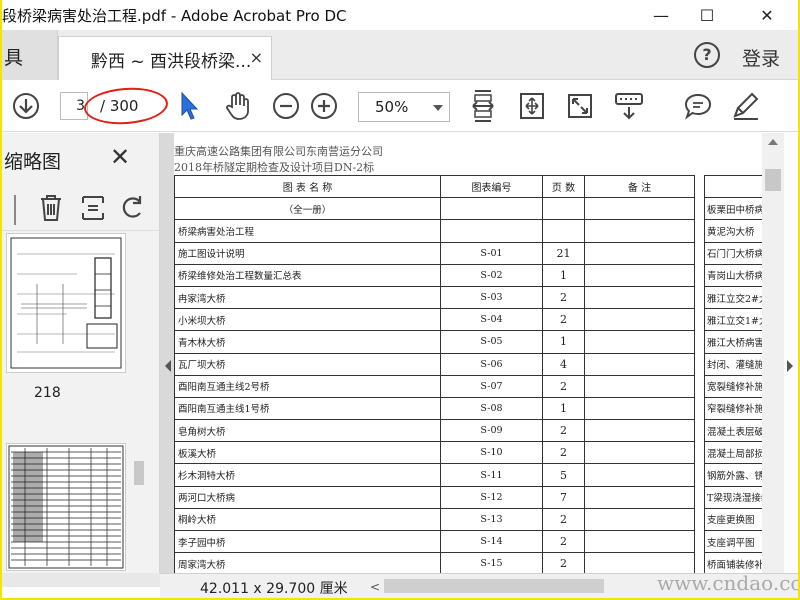 The width and height of the screenshot is (800, 600). What do you see at coordinates (404, 107) in the screenshot?
I see `zoom-dropdown: 50%` at bounding box center [404, 107].